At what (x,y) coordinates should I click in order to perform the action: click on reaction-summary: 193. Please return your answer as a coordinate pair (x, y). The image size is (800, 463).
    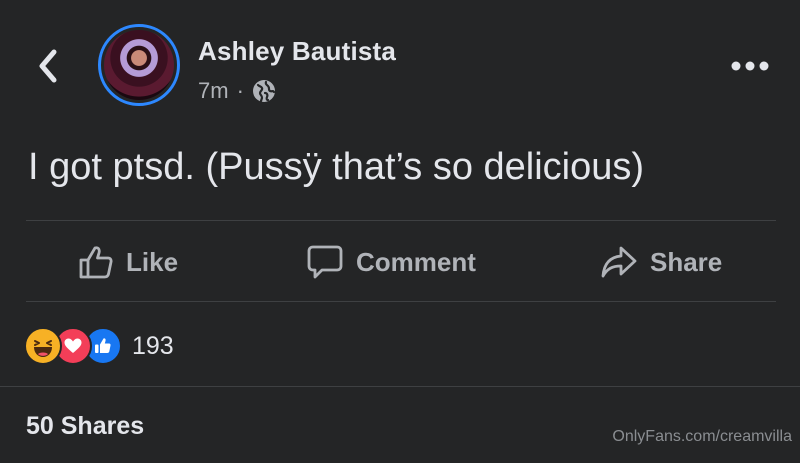
    Looking at the image, I should click on (99, 346).